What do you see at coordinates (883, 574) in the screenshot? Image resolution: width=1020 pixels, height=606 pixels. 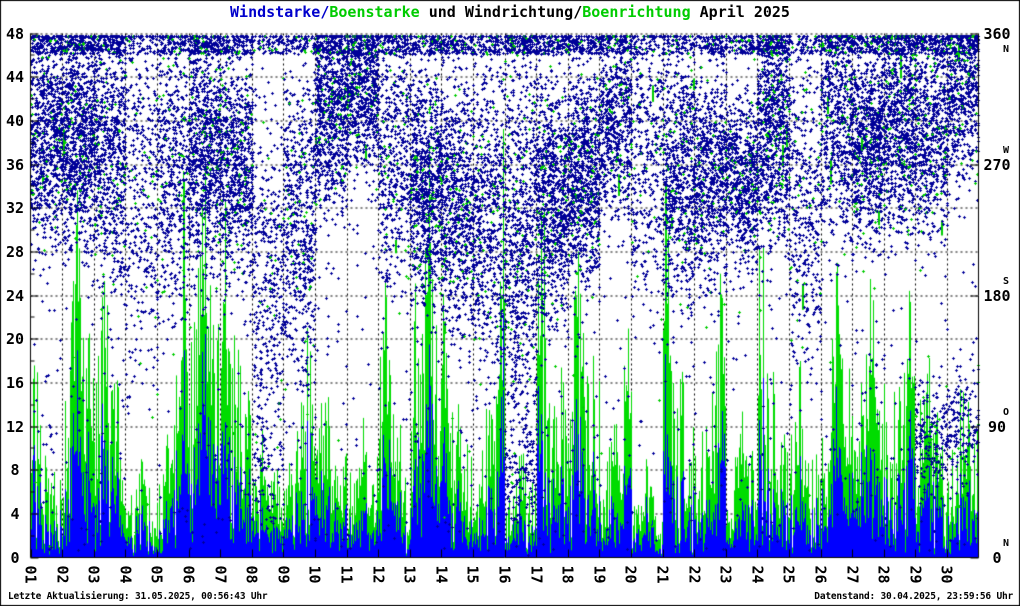 I see `x-axis-day-label: 28` at bounding box center [883, 574].